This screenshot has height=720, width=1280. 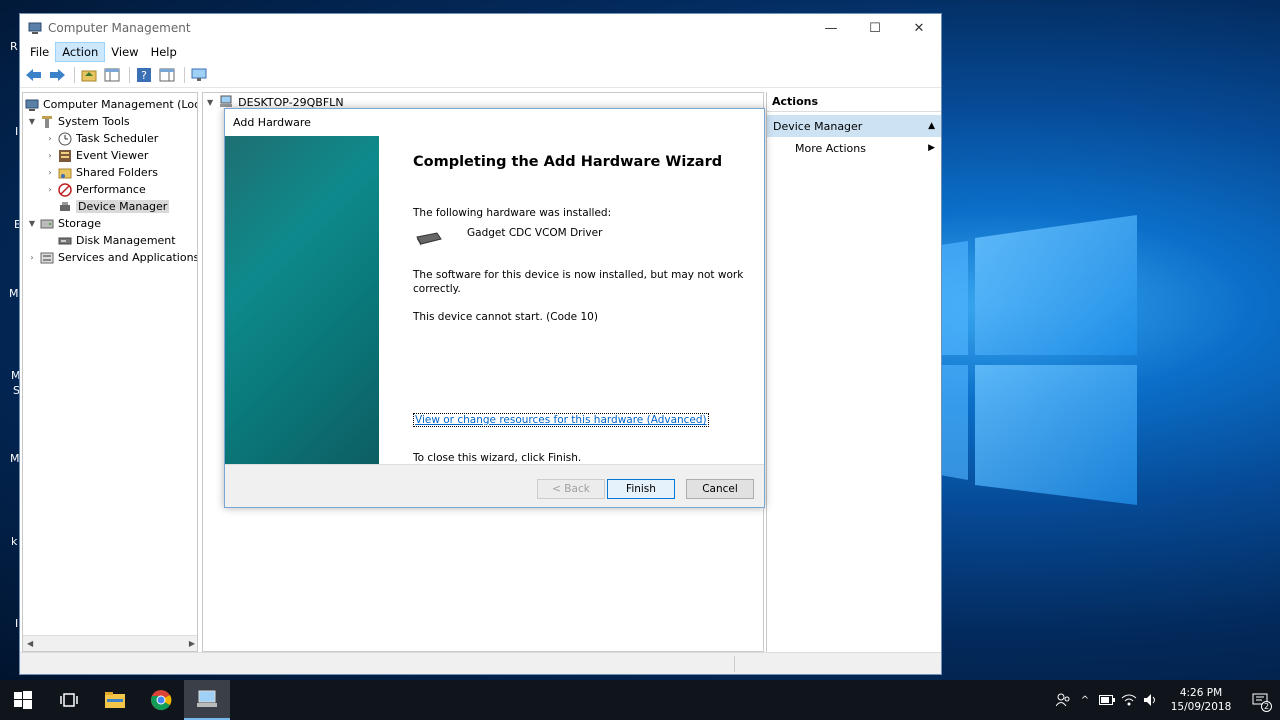 What do you see at coordinates (1038, 360) in the screenshot?
I see `windows-logo-wallpaper` at bounding box center [1038, 360].